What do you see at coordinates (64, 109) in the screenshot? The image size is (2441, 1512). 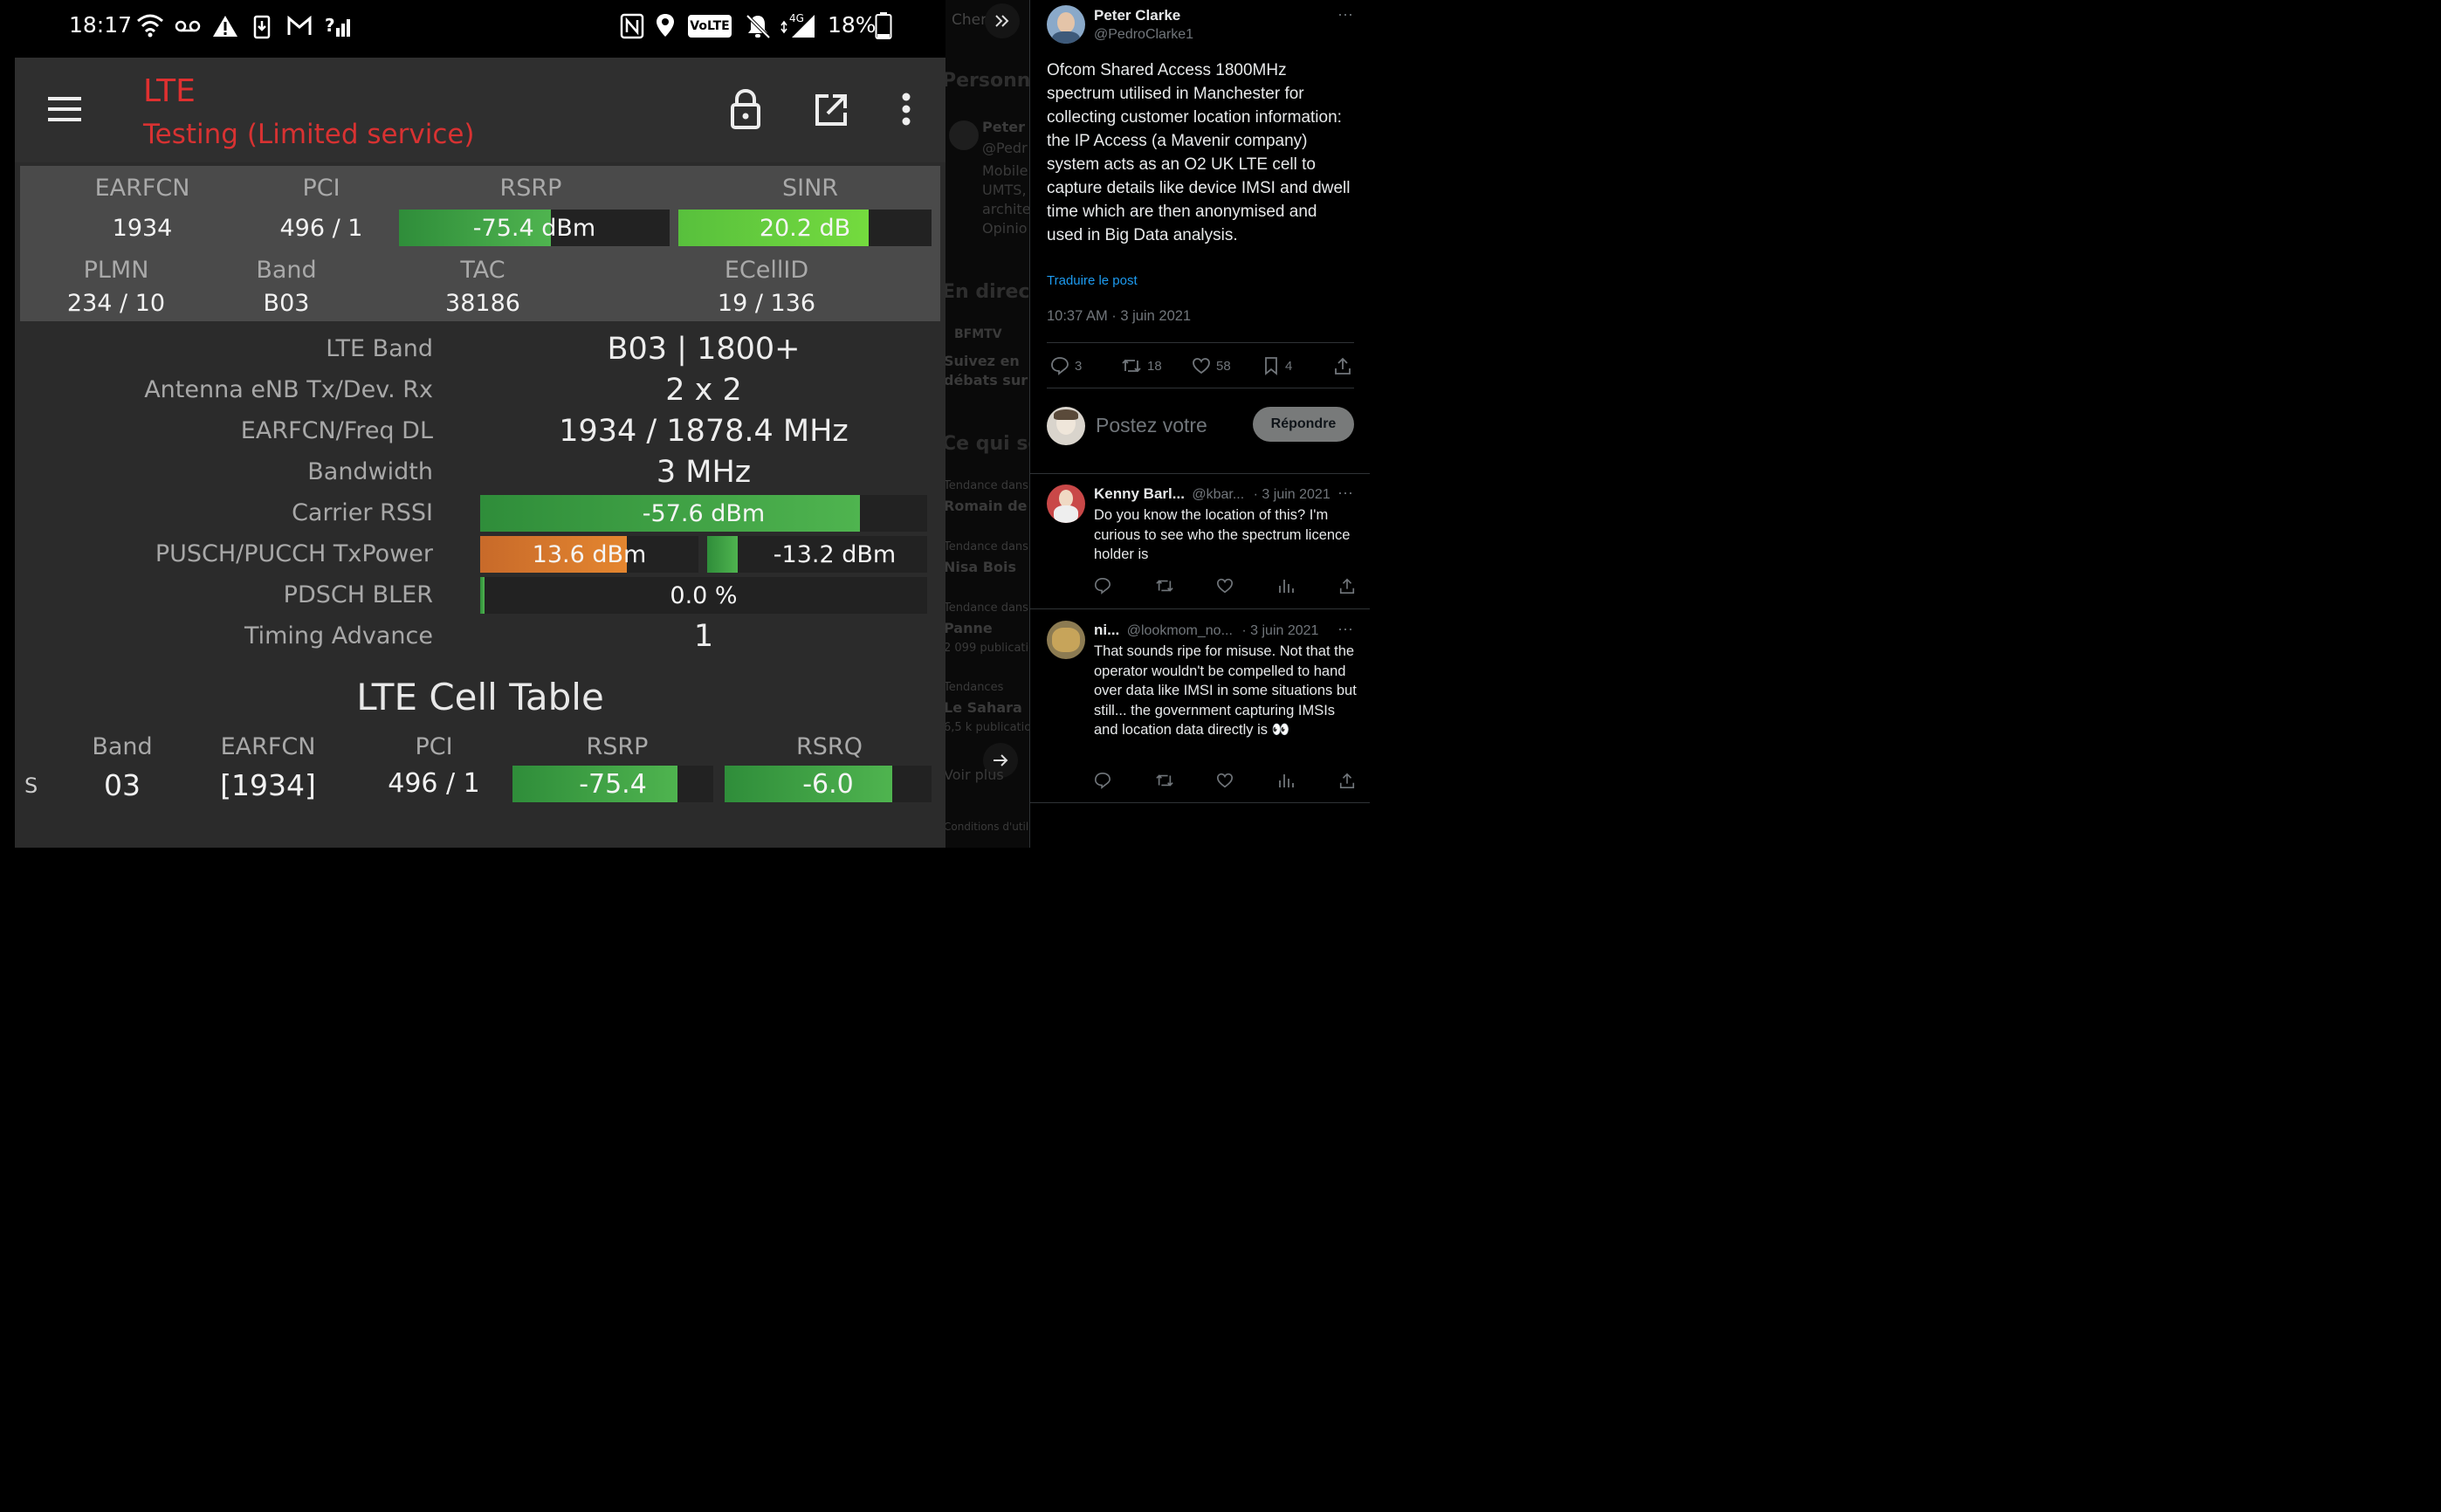 I see `menu-icon` at bounding box center [64, 109].